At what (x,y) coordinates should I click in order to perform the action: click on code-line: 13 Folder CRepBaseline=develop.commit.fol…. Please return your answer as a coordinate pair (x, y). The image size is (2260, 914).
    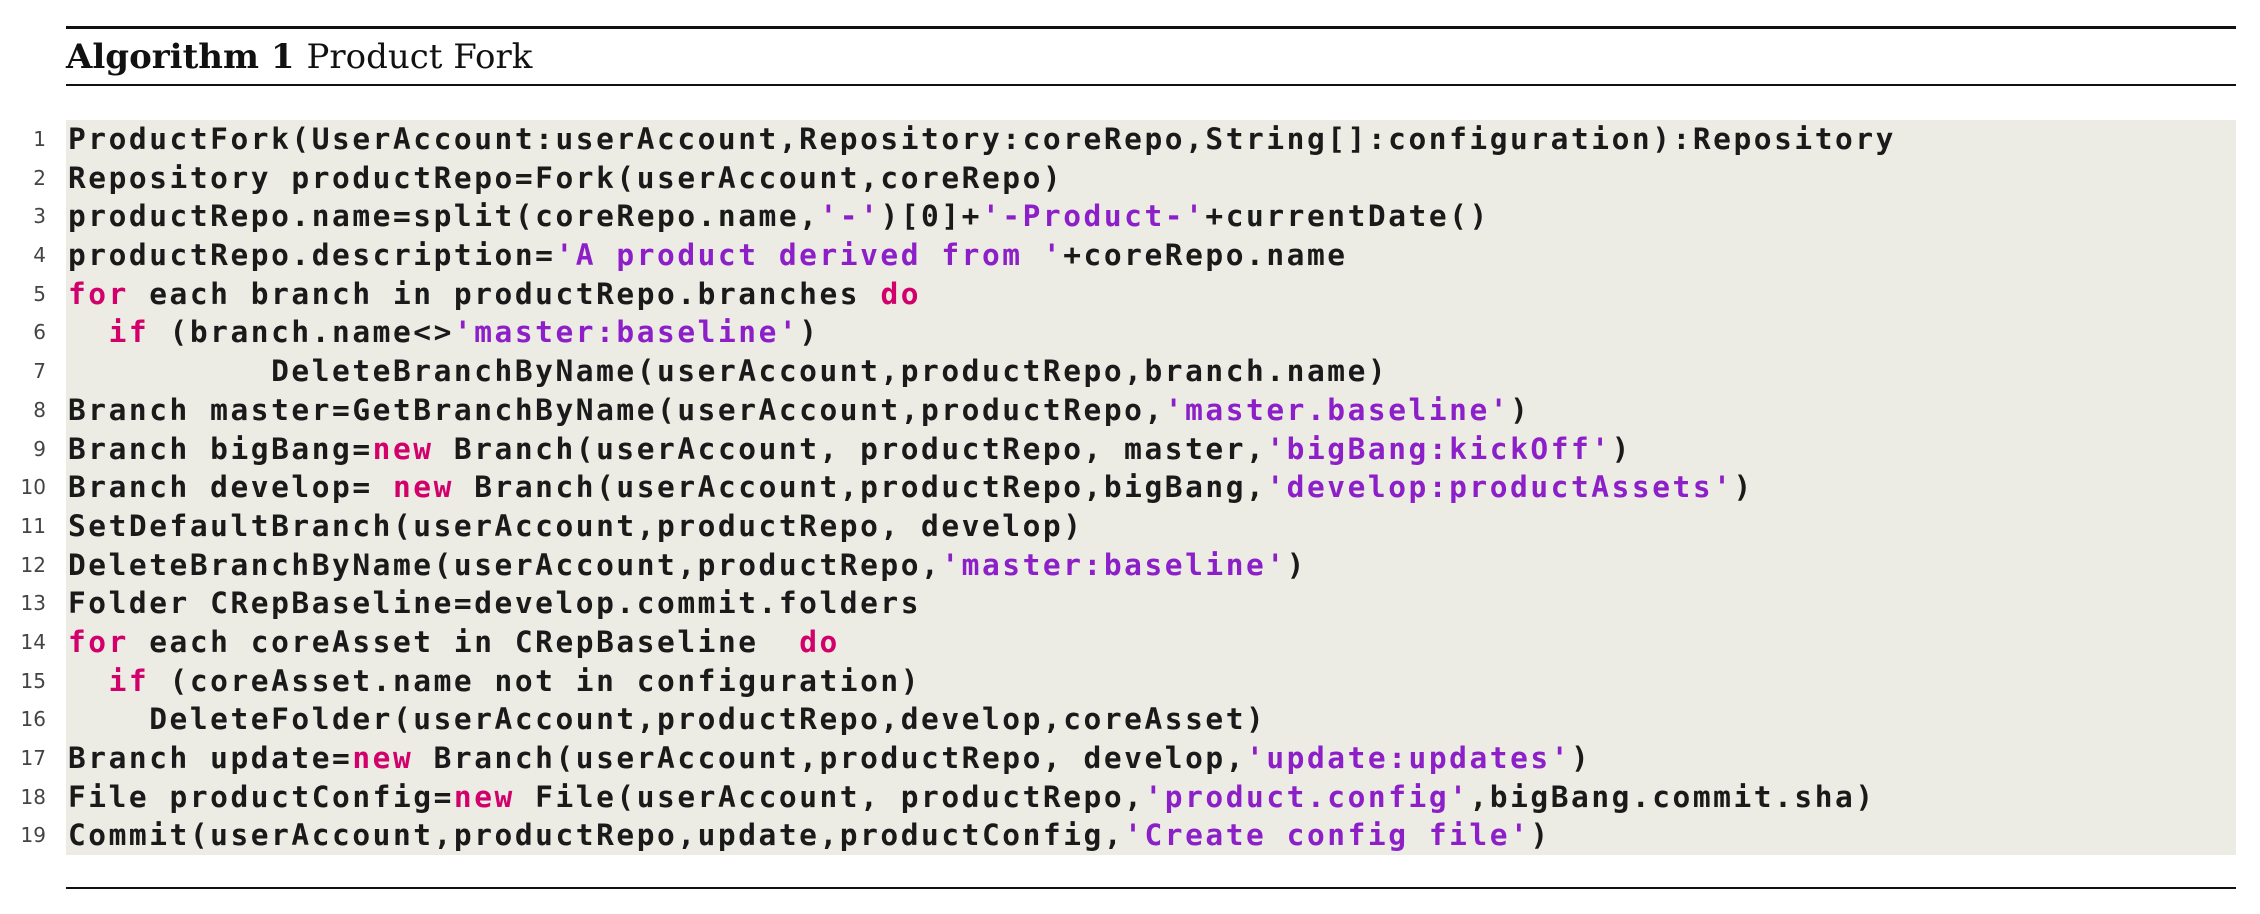
    Looking at the image, I should click on (1118, 603).